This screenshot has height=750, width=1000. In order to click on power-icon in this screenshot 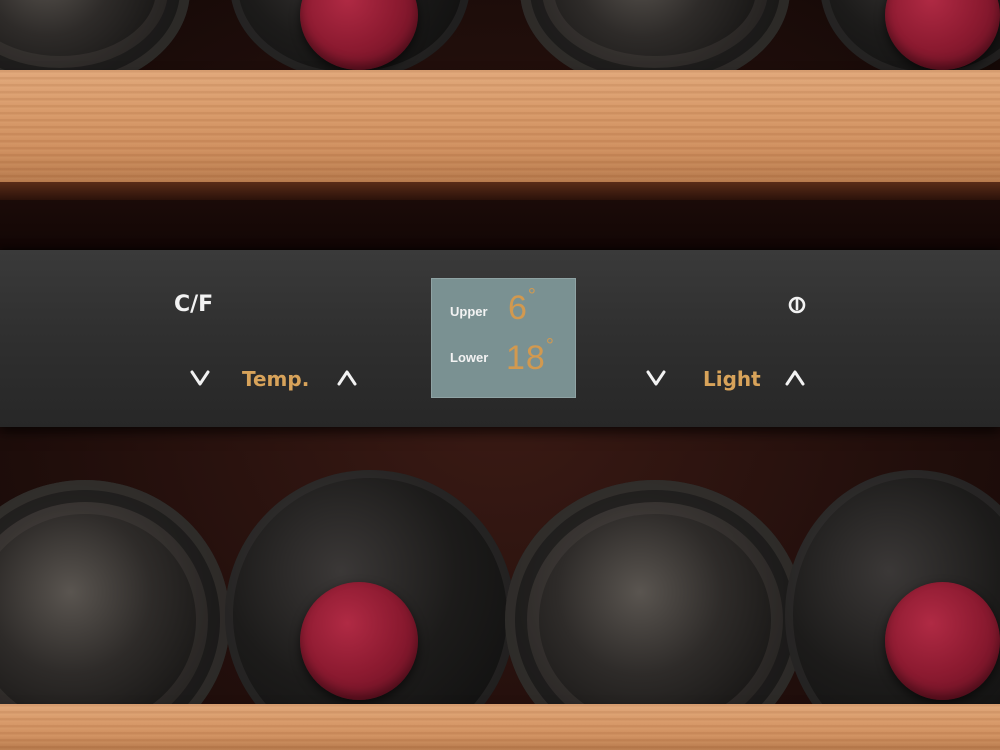, I will do `click(797, 305)`.